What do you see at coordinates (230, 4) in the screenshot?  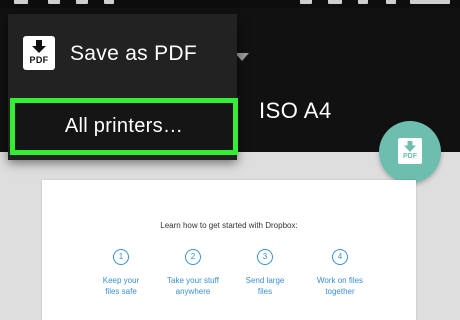 I see `status-bar` at bounding box center [230, 4].